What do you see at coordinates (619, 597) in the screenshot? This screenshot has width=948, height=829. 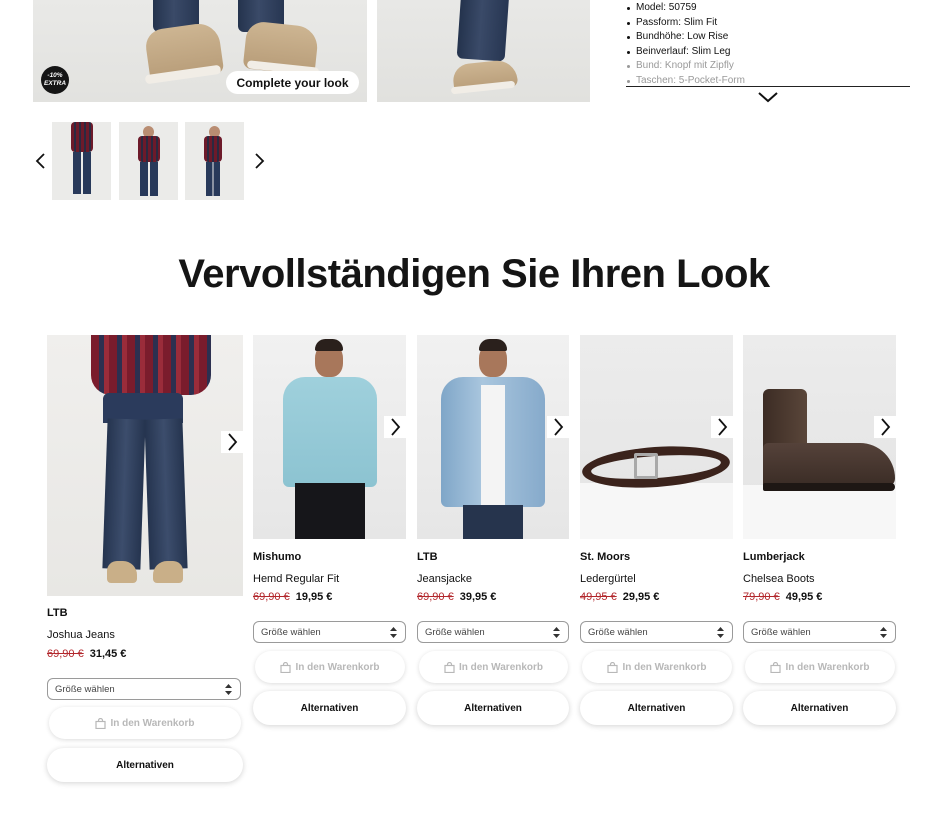 I see `product-price: 49,95 € 29,95 €` at bounding box center [619, 597].